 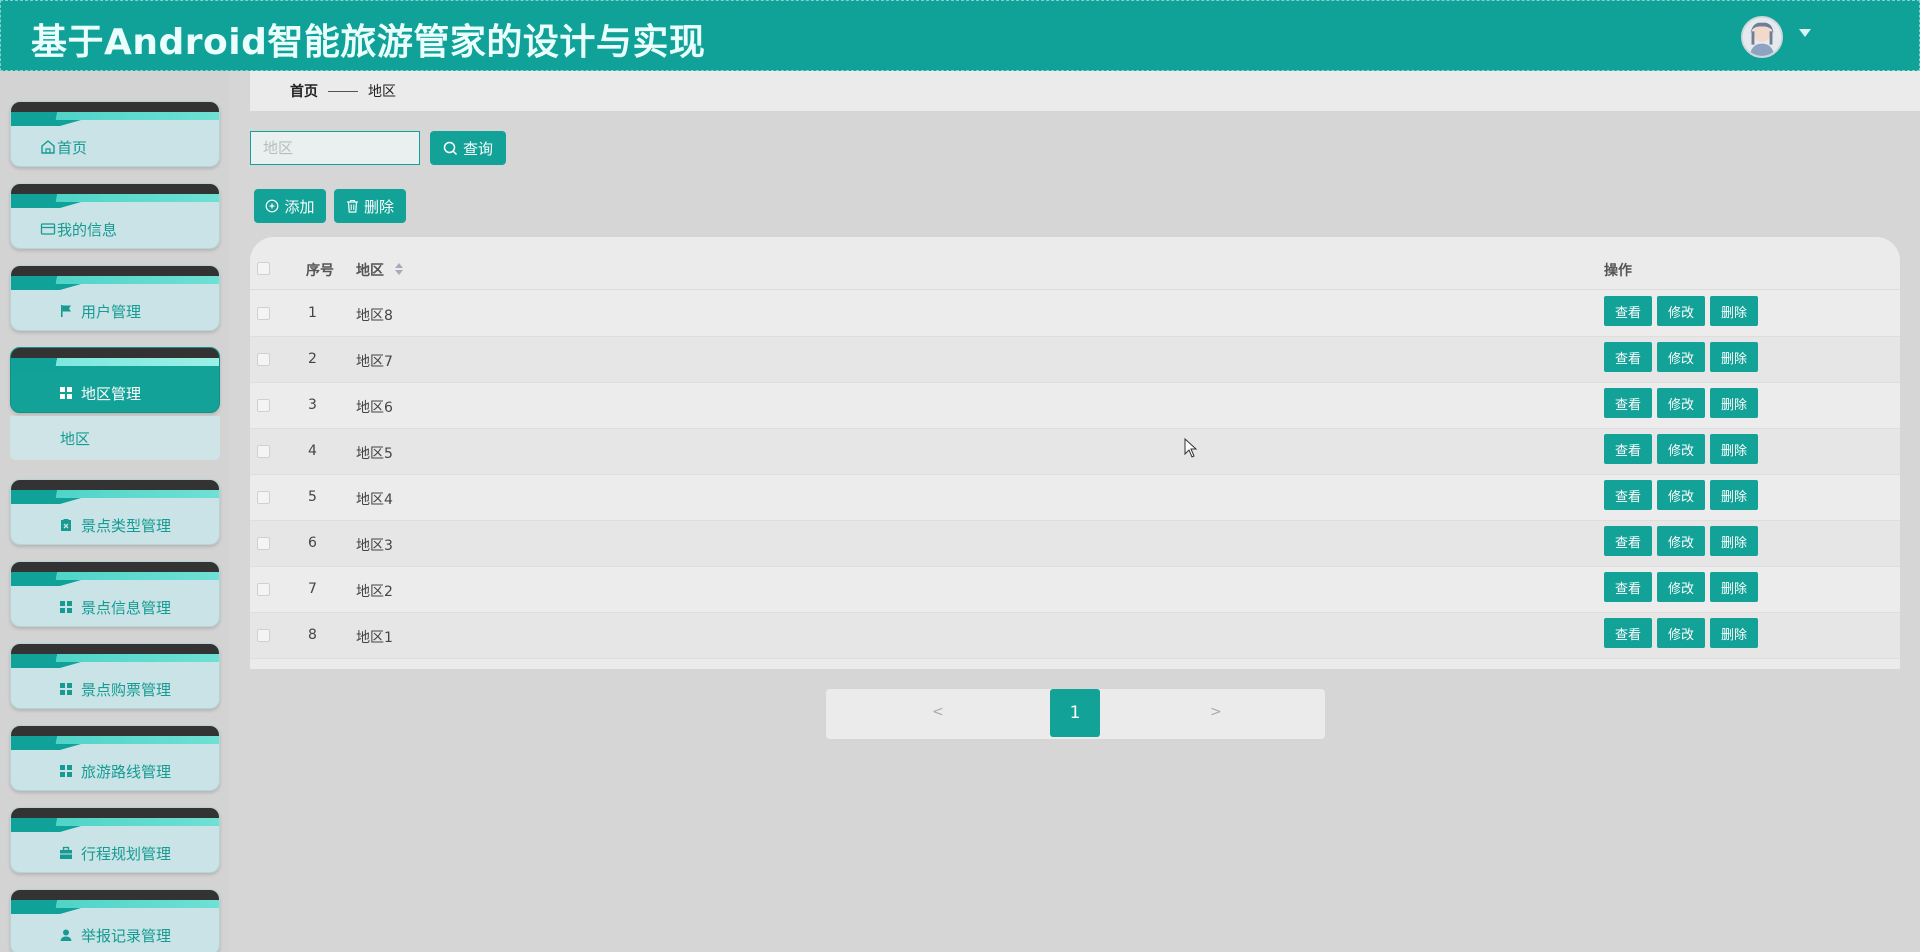 I want to click on row-index: 2, so click(x=312, y=359).